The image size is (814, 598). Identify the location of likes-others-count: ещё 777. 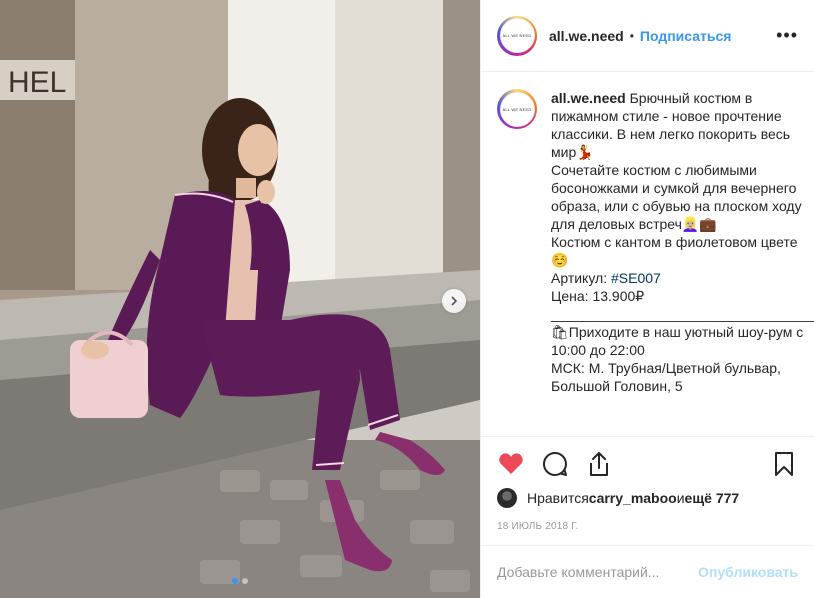
(712, 498).